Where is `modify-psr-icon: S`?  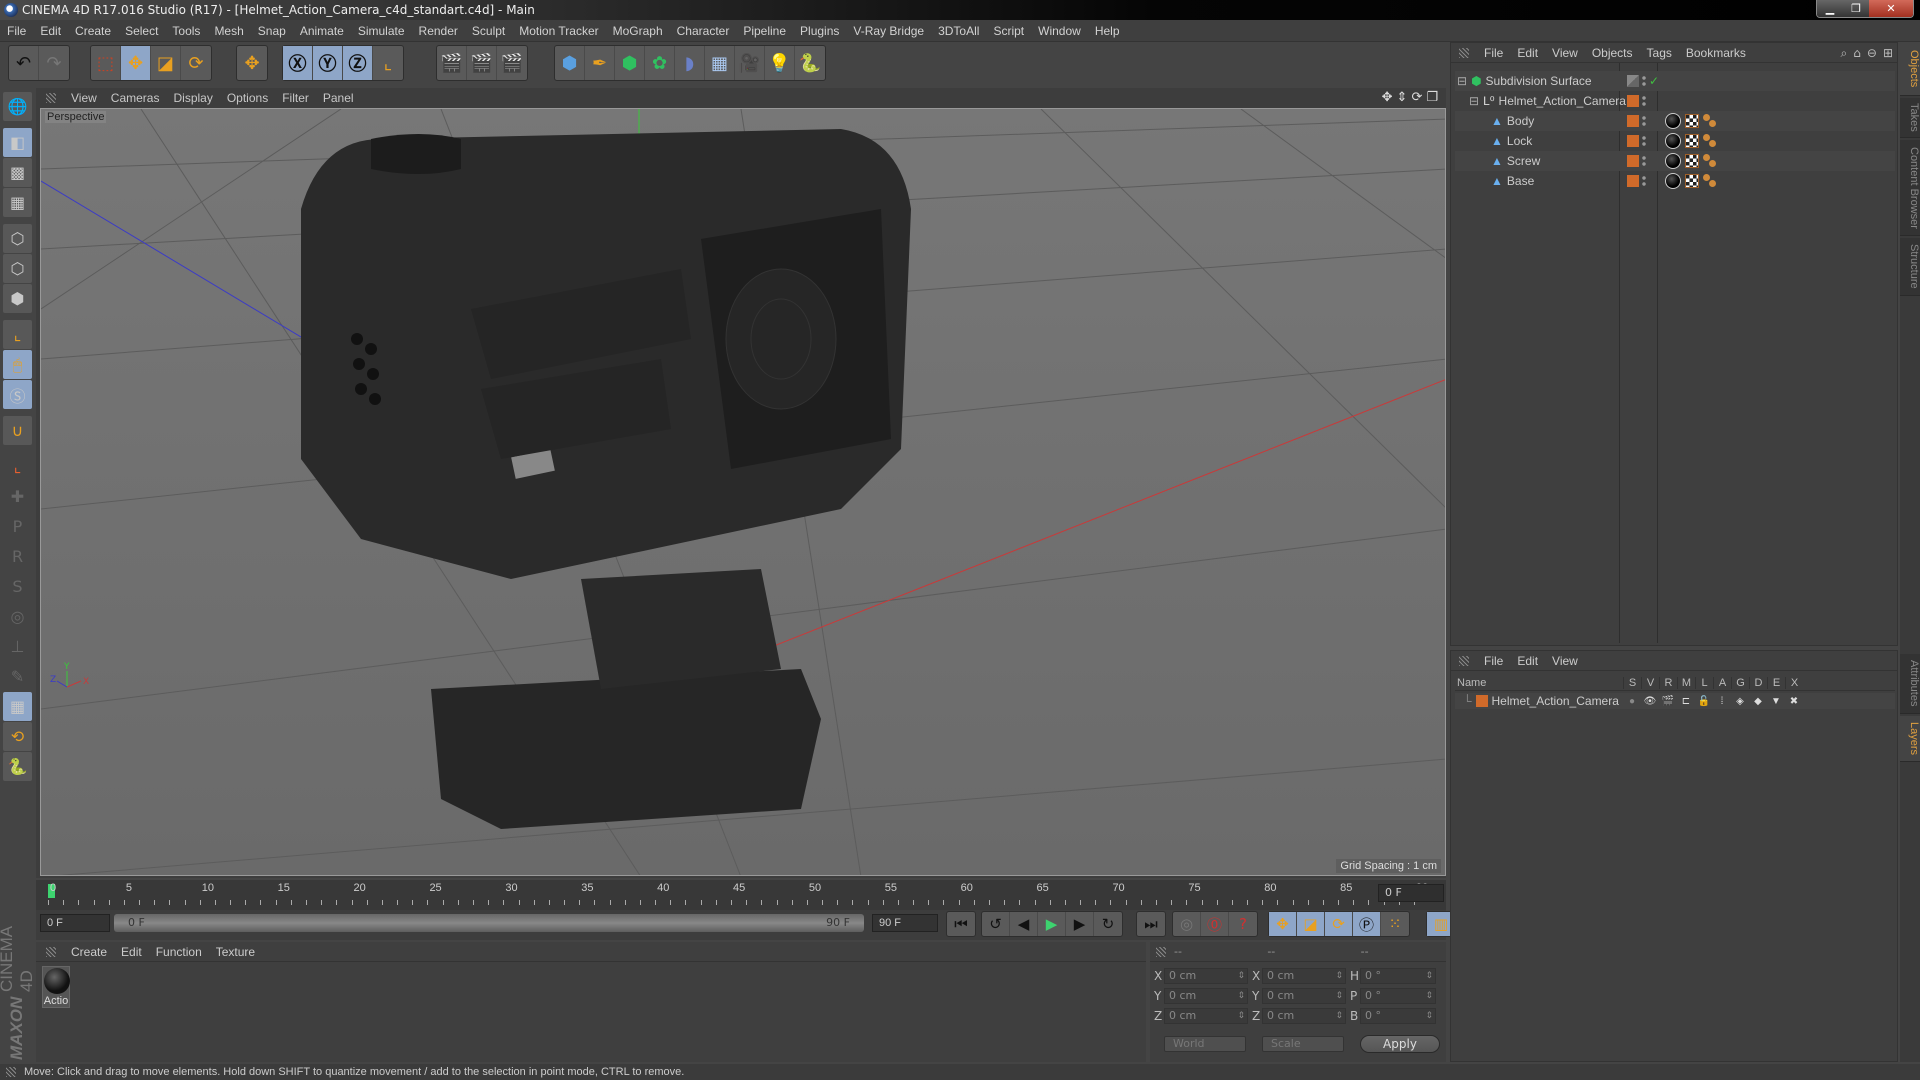
modify-psr-icon: S is located at coordinates (17, 586).